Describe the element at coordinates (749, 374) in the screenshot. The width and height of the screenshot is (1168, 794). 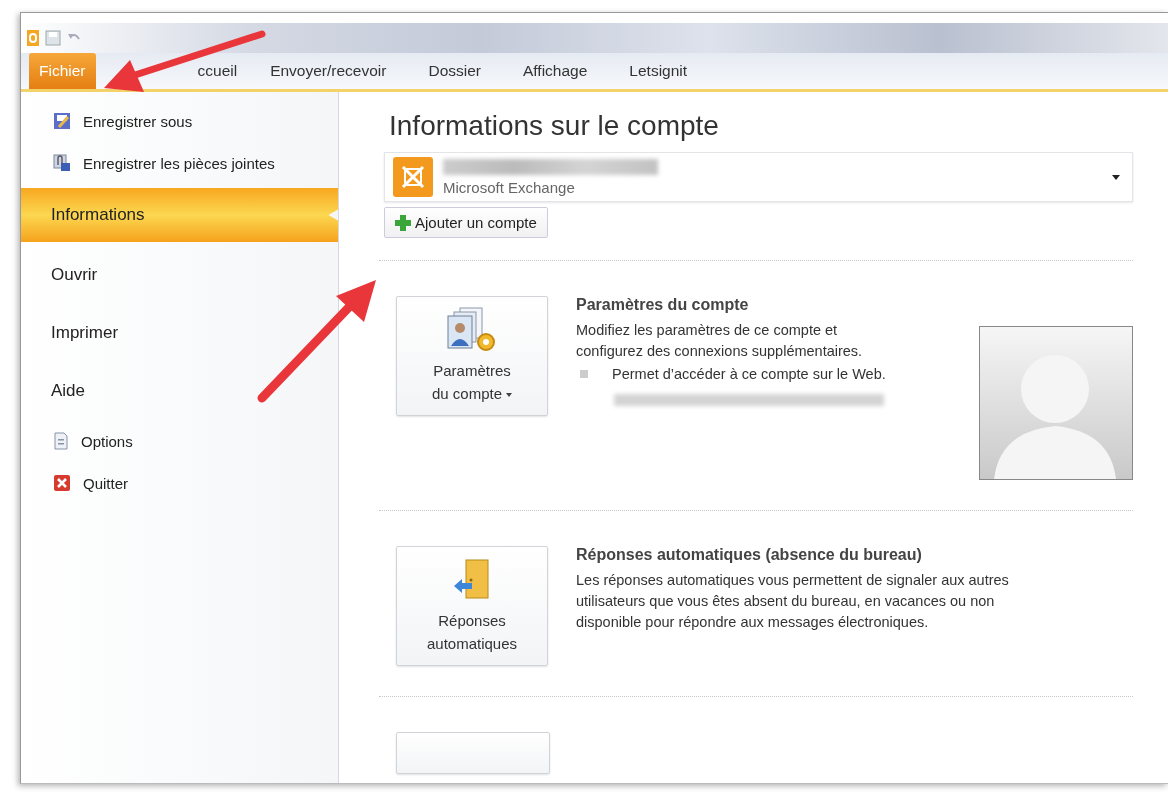
I see `bullet-text: Permet d’accéder à ce compte sur le Web.` at that location.